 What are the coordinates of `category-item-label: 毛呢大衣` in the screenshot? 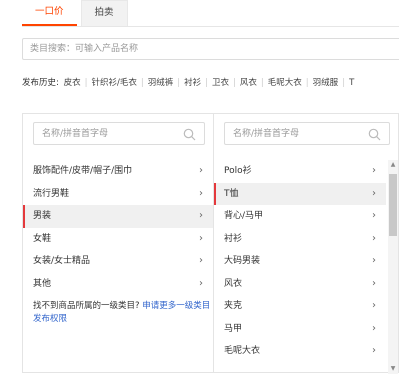 It's located at (242, 351).